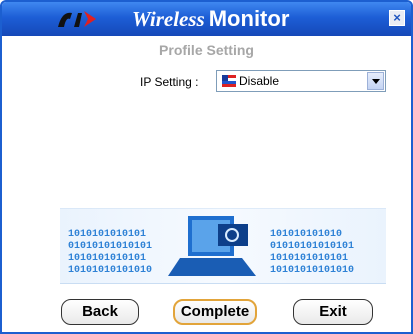 This screenshot has width=413, height=334. What do you see at coordinates (375, 81) in the screenshot?
I see `dropdown-arrow-button` at bounding box center [375, 81].